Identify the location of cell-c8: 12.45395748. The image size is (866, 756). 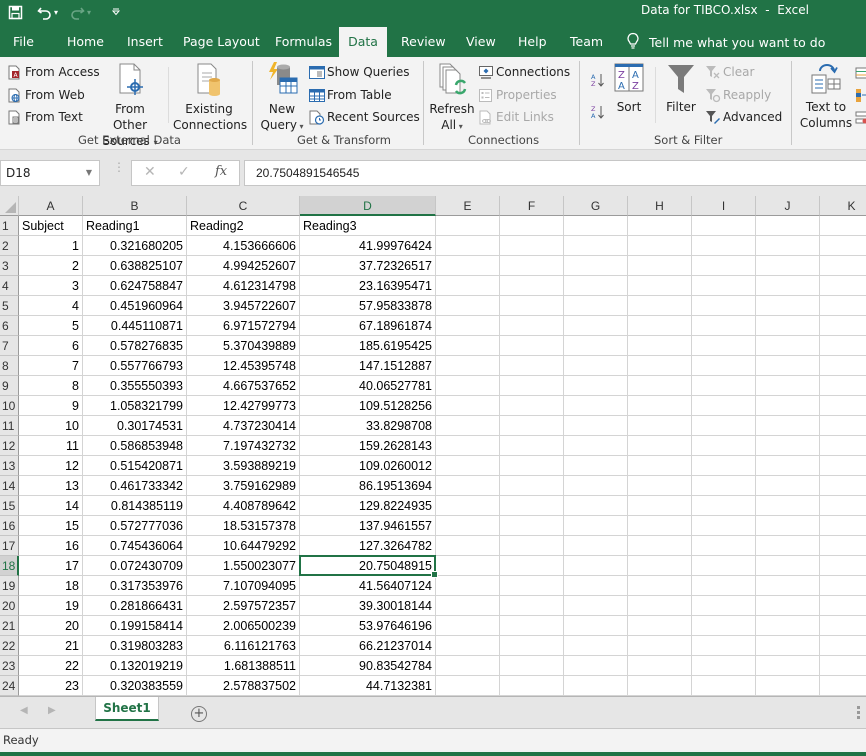
(243, 366).